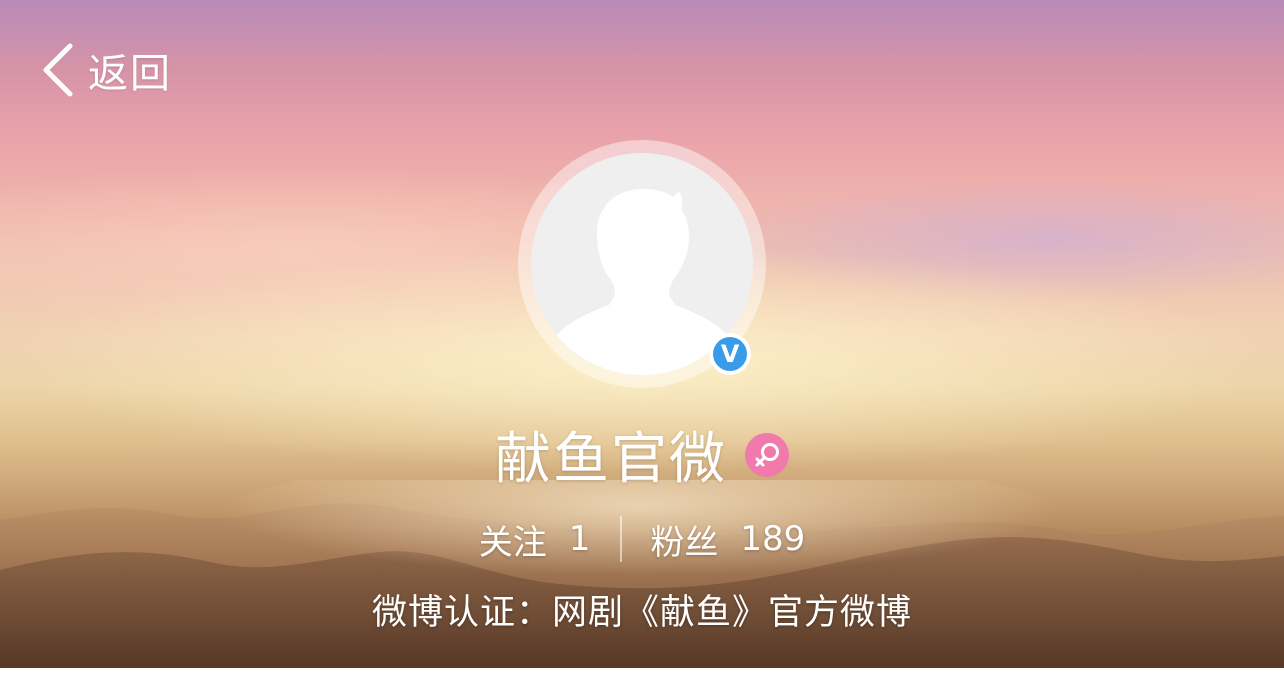 This screenshot has height=674, width=1284. What do you see at coordinates (767, 454) in the screenshot?
I see `female-icon` at bounding box center [767, 454].